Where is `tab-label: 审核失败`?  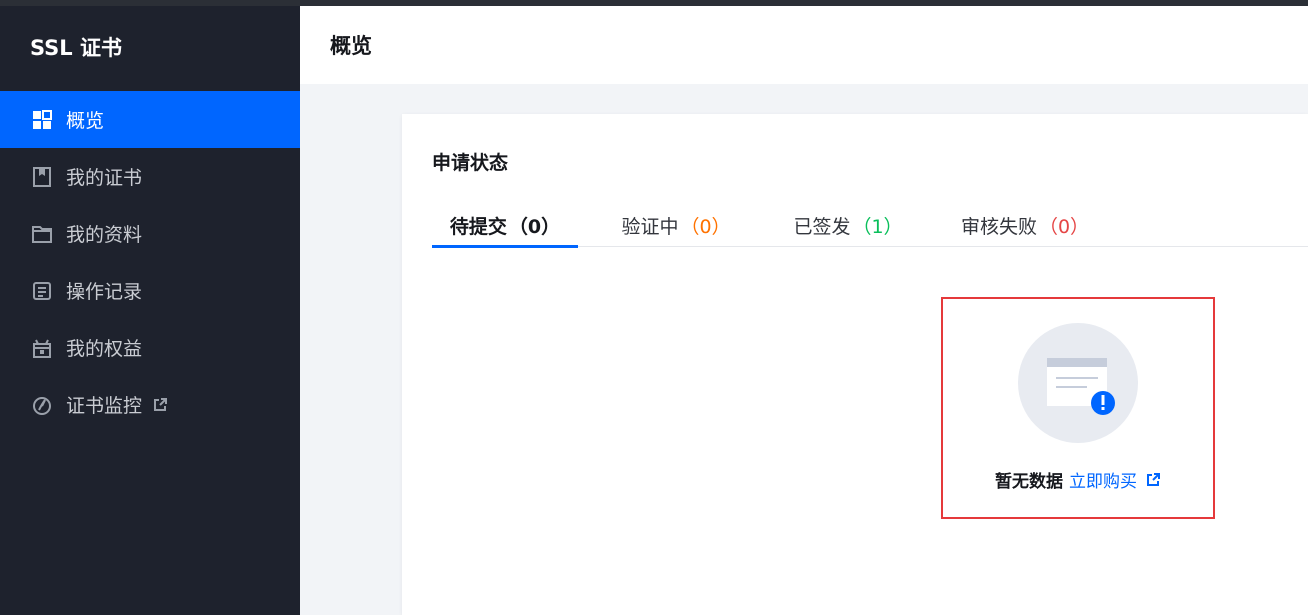
tab-label: 审核失败 is located at coordinates (998, 227).